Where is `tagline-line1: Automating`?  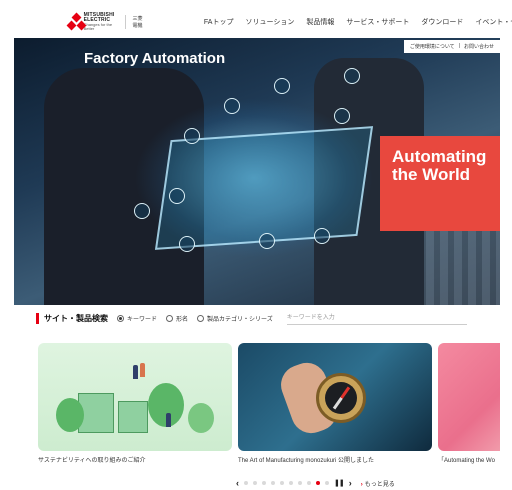
tagline-line1: Automating is located at coordinates (439, 156).